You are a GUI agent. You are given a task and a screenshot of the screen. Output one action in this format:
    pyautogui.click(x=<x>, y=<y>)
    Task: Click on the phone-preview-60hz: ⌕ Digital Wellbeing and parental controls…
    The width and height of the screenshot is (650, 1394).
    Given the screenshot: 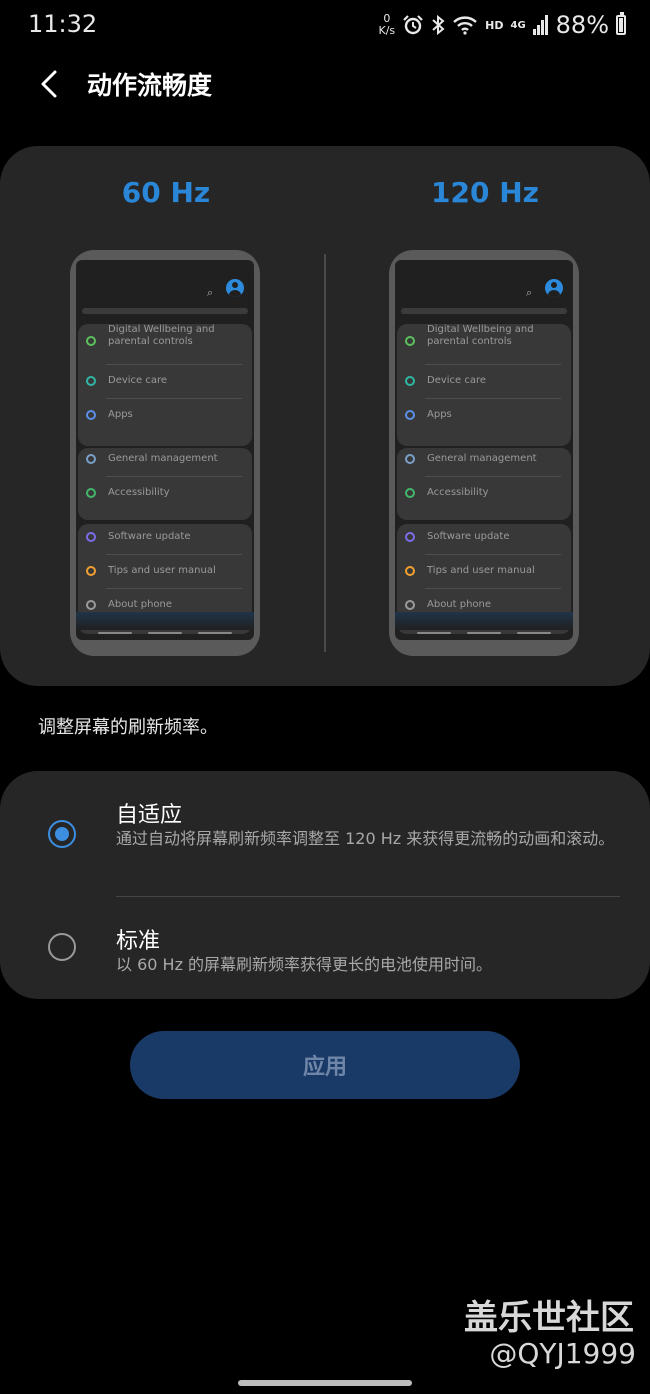 What is the action you would take?
    pyautogui.click(x=165, y=453)
    